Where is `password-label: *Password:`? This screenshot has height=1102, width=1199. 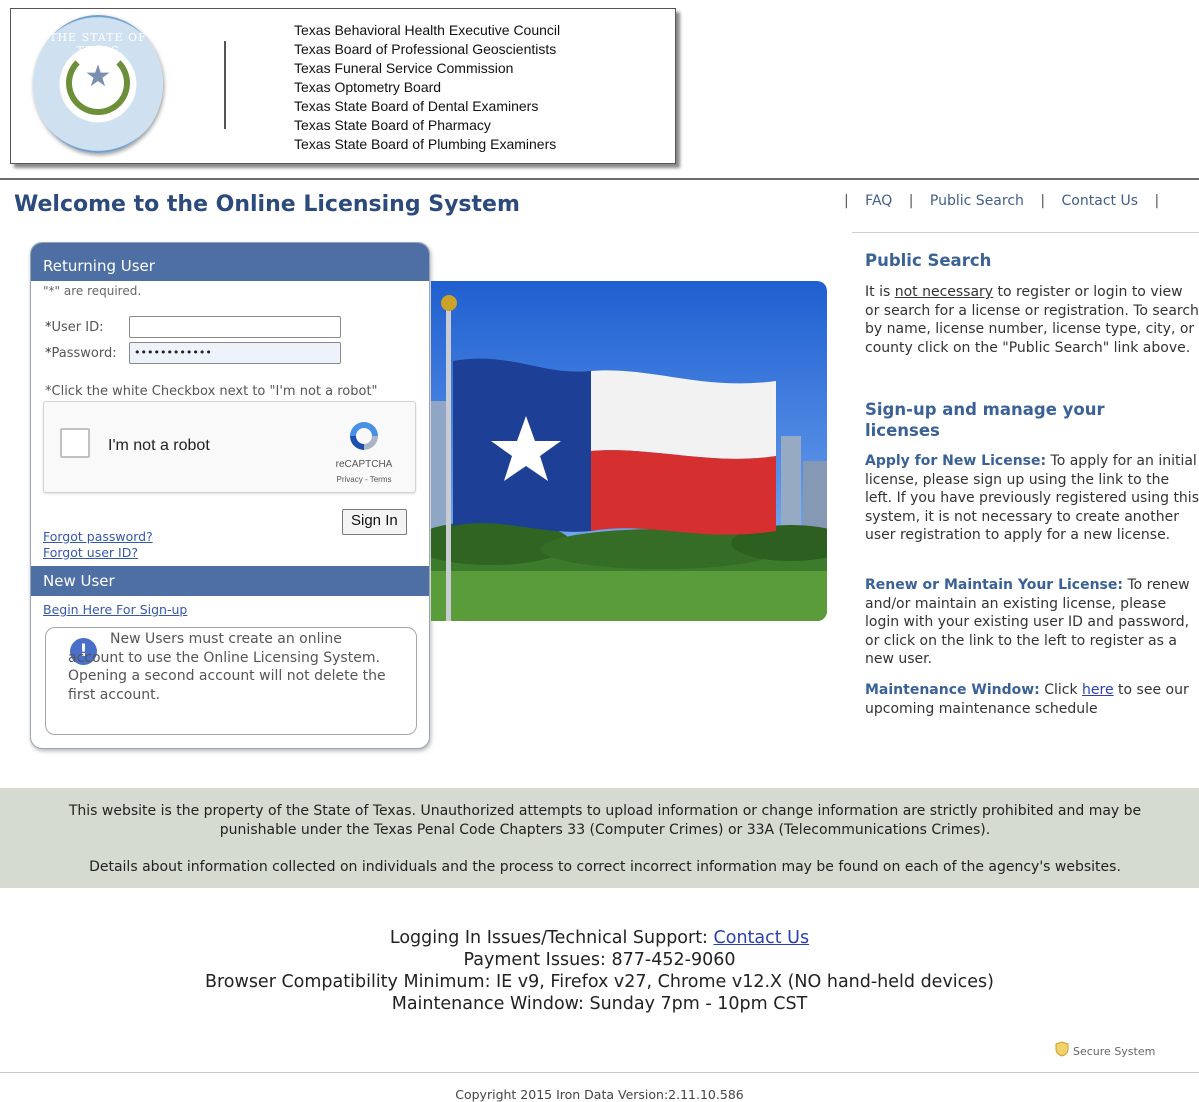
password-label: *Password: is located at coordinates (81, 353).